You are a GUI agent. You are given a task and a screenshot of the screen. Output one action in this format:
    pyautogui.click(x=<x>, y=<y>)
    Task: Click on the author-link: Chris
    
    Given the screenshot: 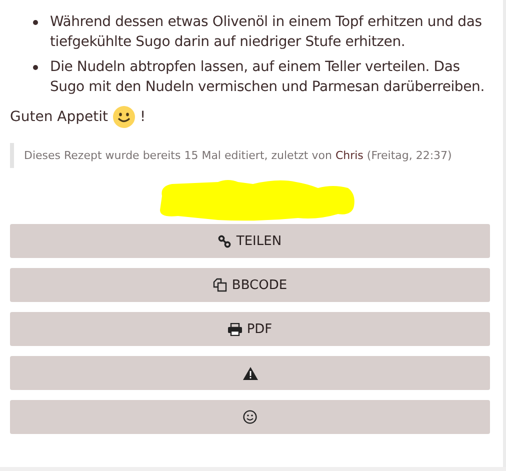 What is the action you would take?
    pyautogui.click(x=349, y=155)
    